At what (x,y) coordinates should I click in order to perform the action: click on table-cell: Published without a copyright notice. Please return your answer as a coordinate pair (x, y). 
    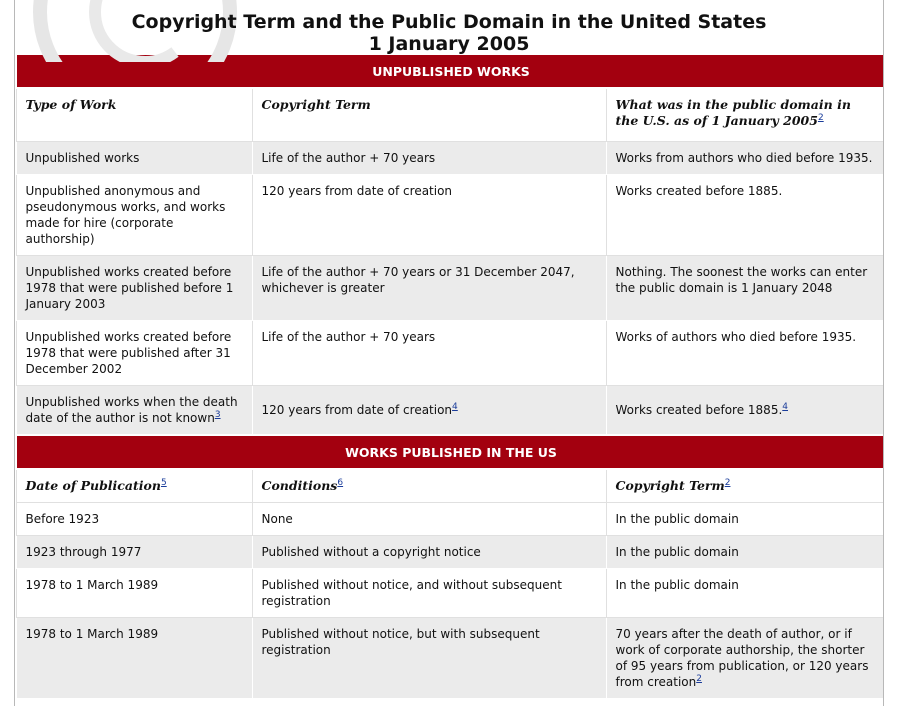
    Looking at the image, I should click on (429, 552).